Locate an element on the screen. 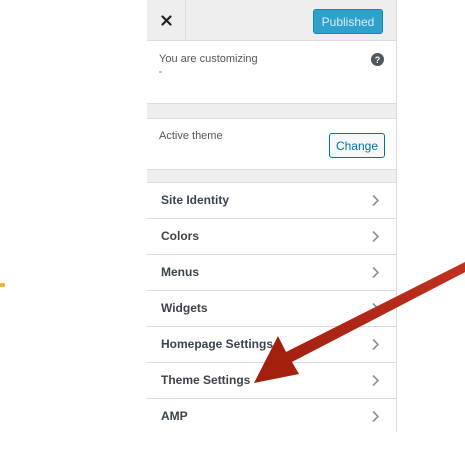  active-theme-label: Active theme is located at coordinates (191, 136).